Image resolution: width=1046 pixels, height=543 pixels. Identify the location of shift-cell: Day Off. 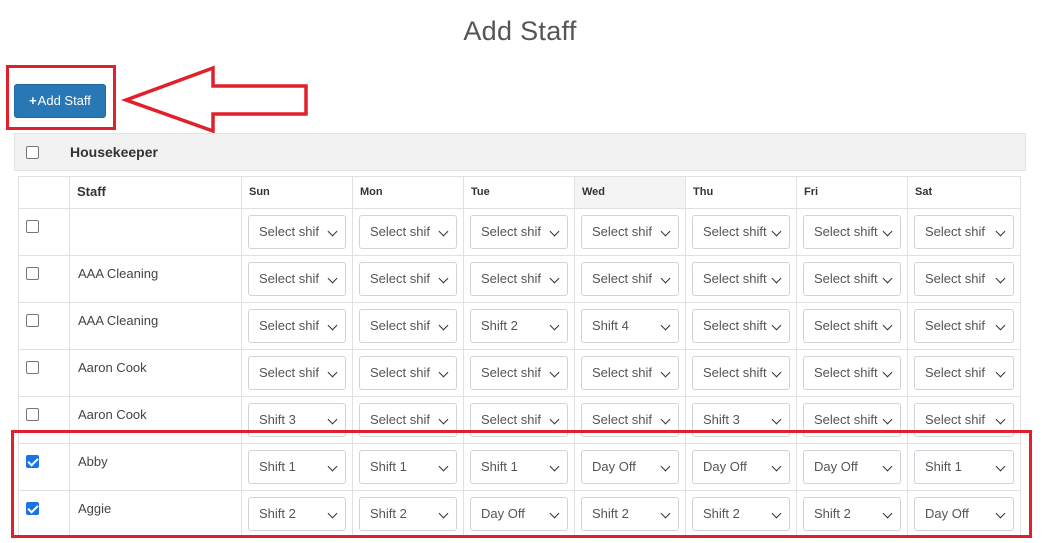
(852, 467).